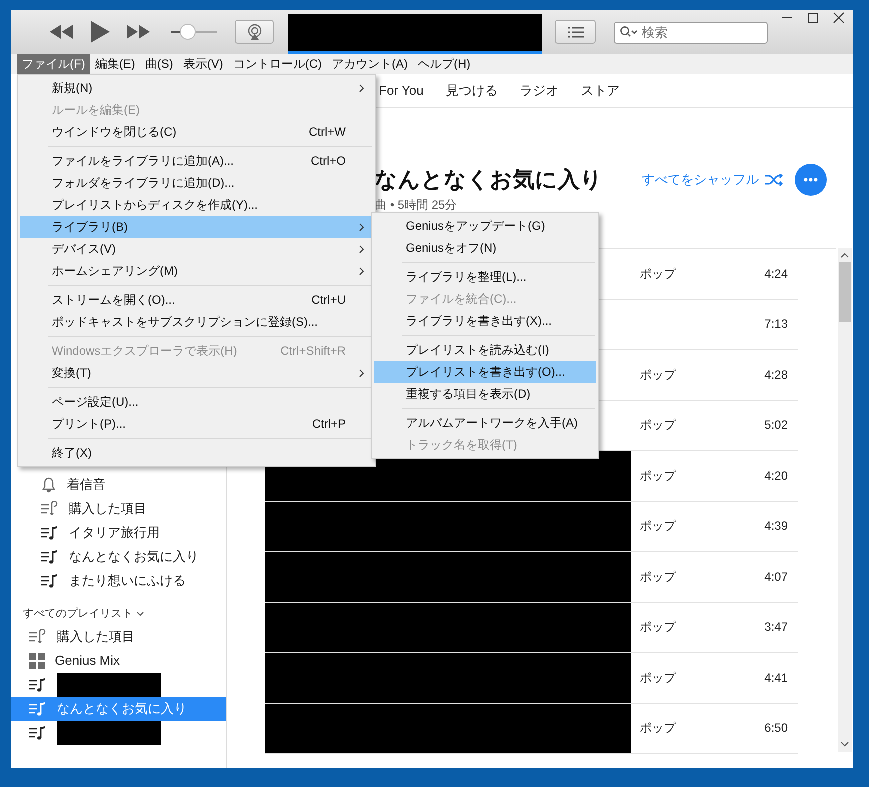 The width and height of the screenshot is (869, 787). Describe the element at coordinates (100, 32) in the screenshot. I see `play-icon` at that location.